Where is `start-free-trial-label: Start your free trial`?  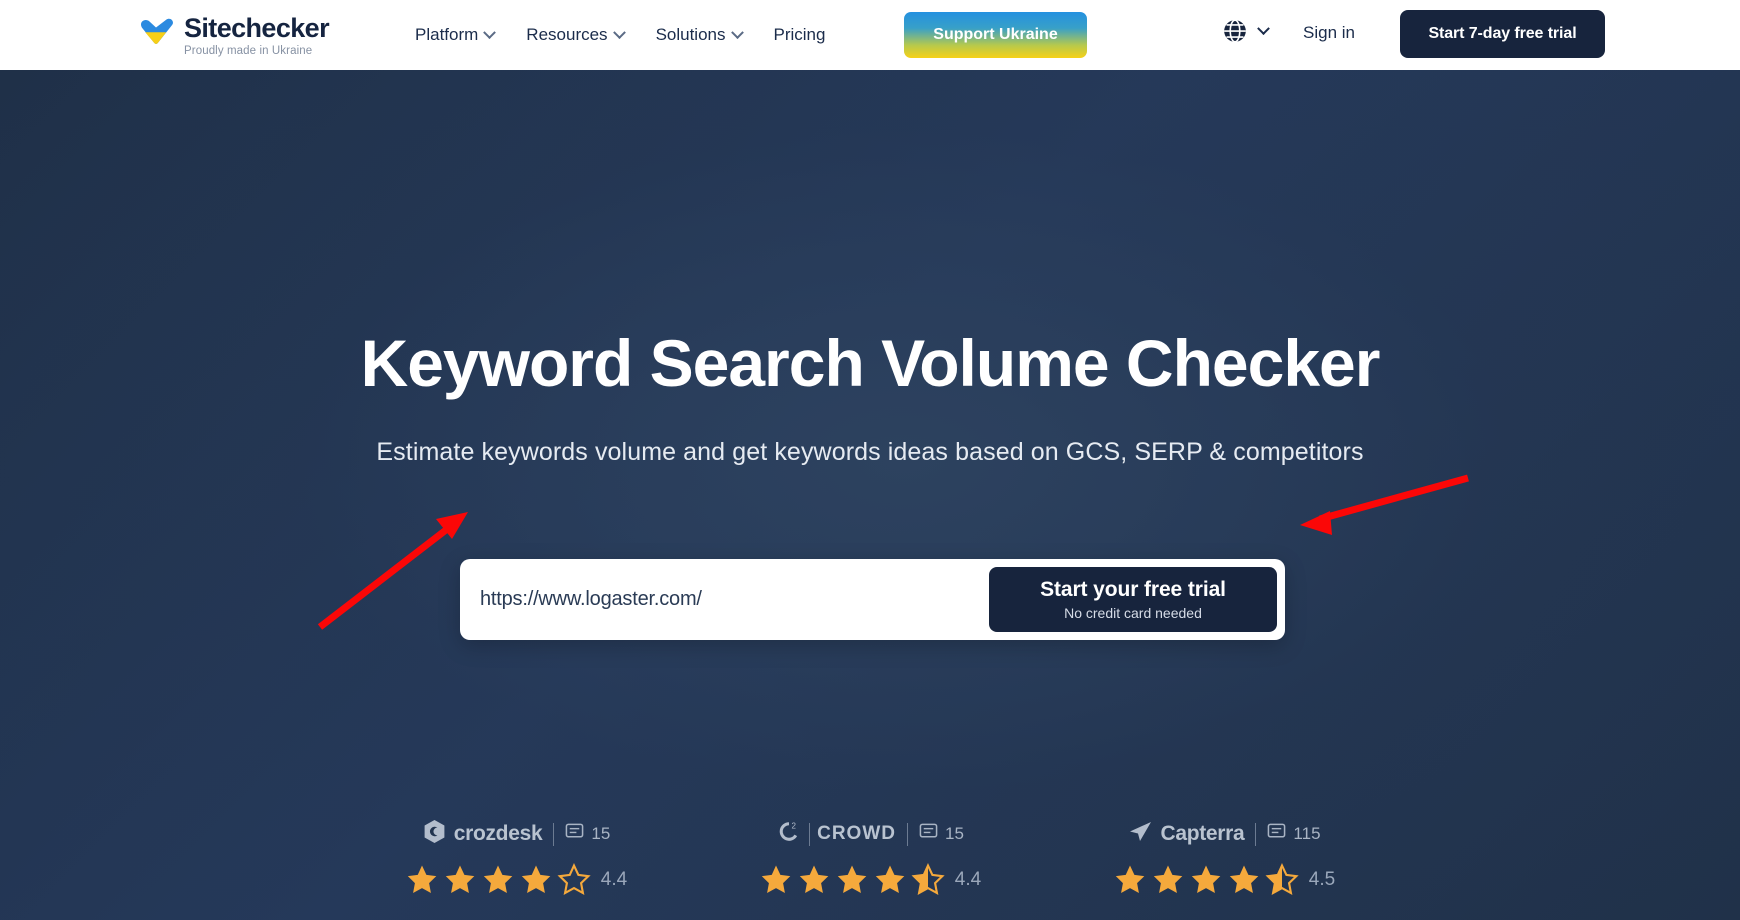
start-free-trial-label: Start your free trial is located at coordinates (1133, 589).